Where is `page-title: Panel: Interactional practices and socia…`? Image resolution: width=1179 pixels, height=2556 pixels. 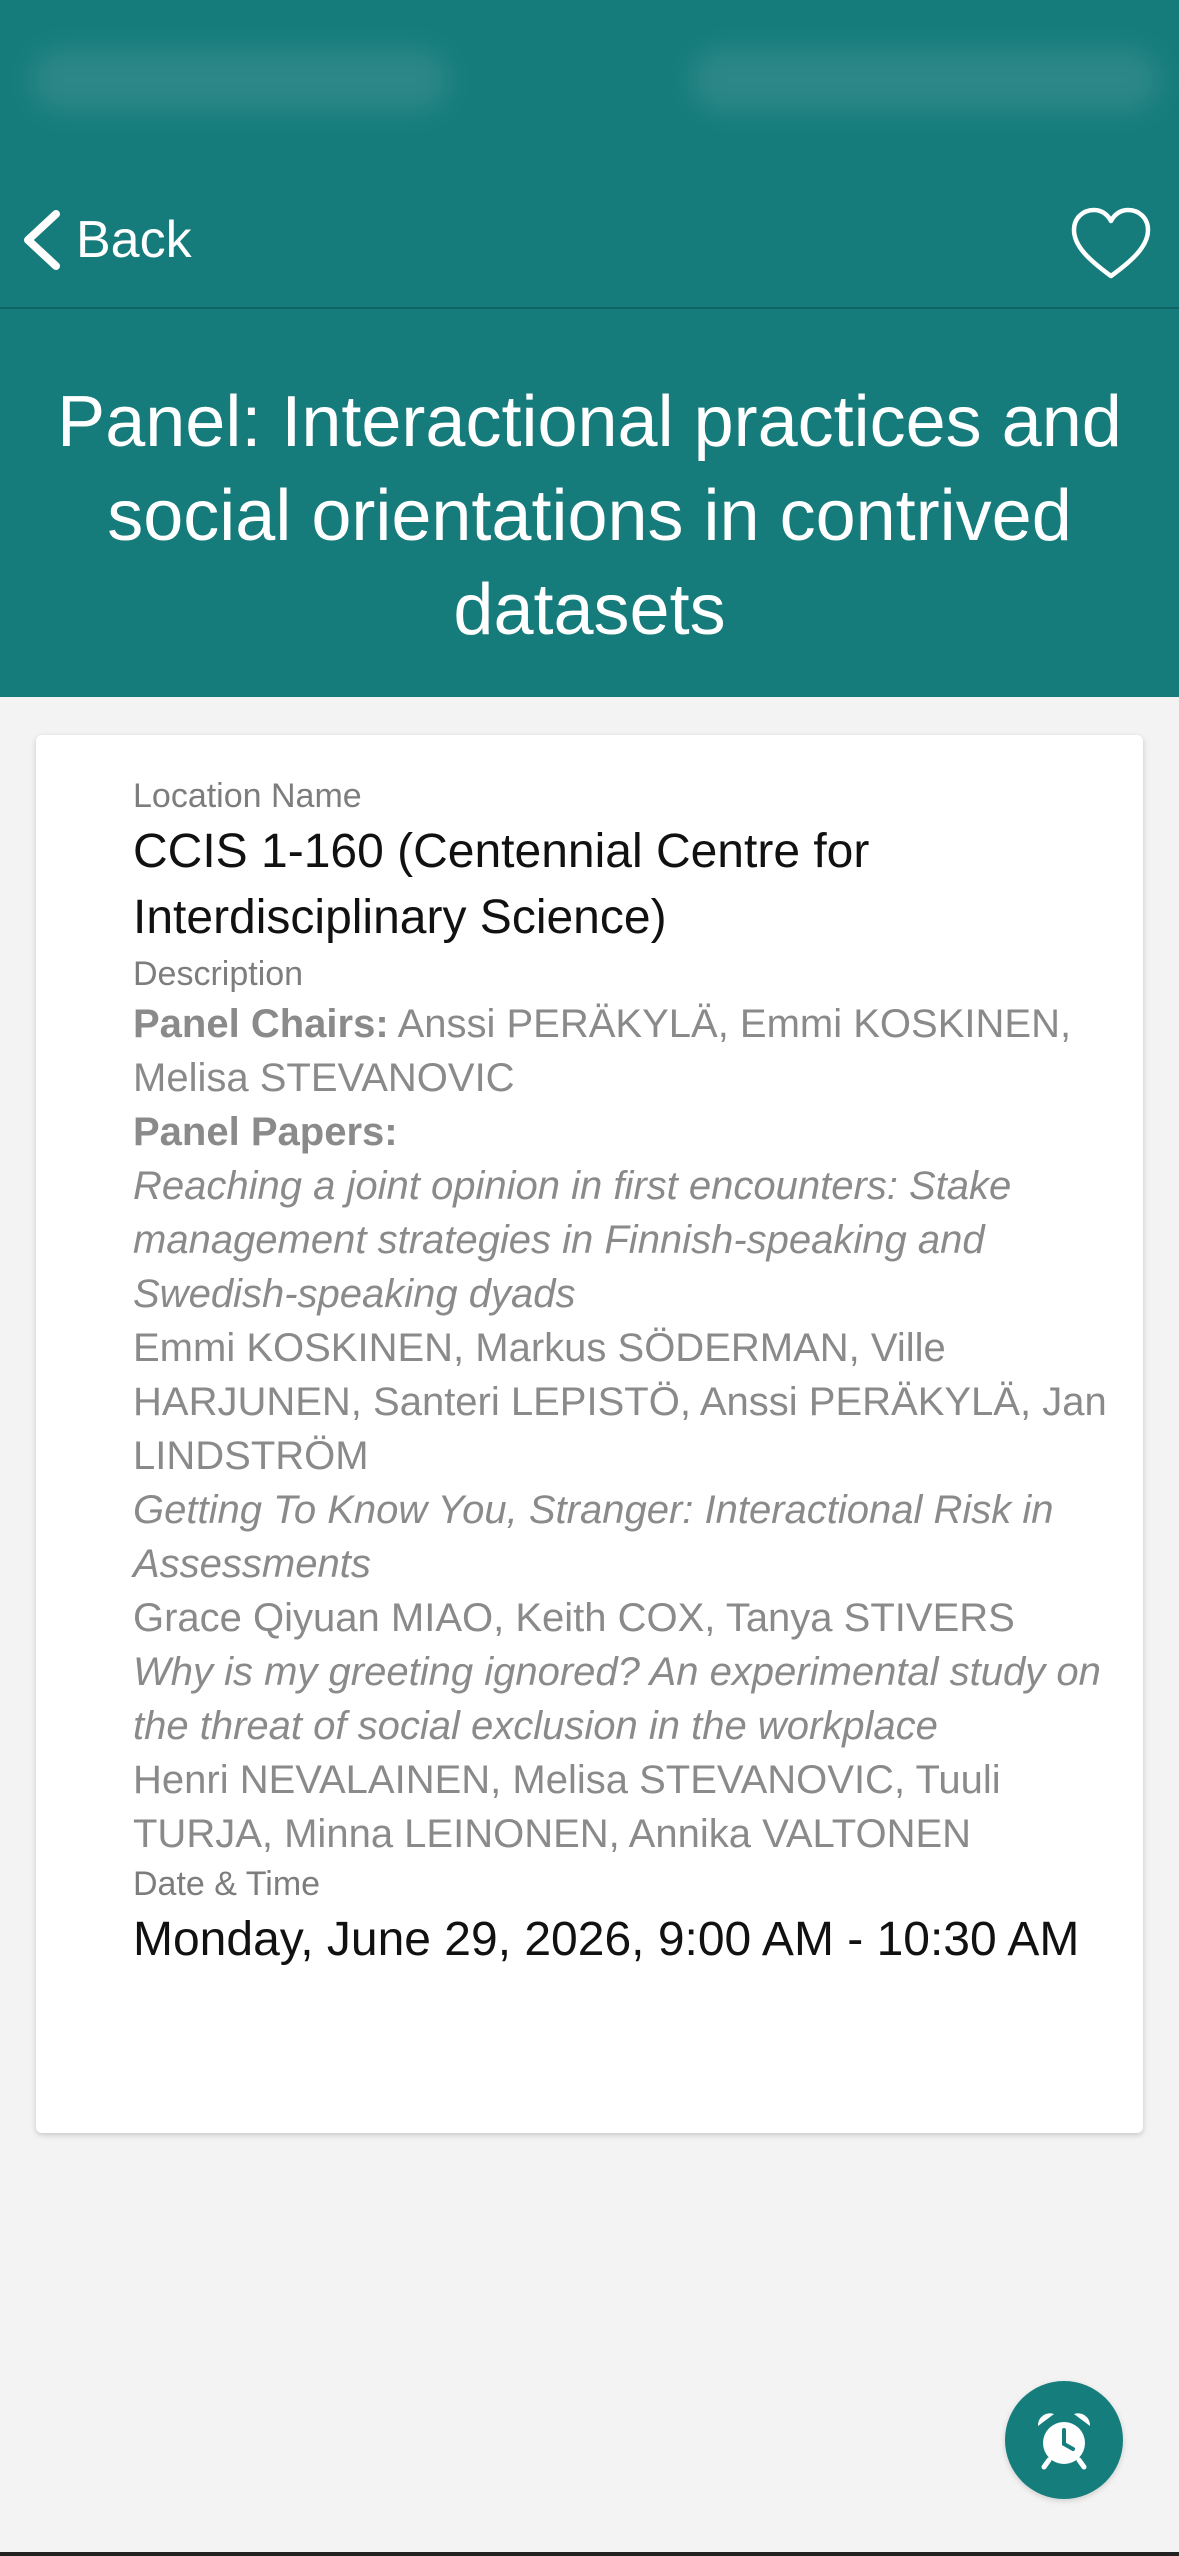 page-title: Panel: Interactional practices and socia… is located at coordinates (589, 516).